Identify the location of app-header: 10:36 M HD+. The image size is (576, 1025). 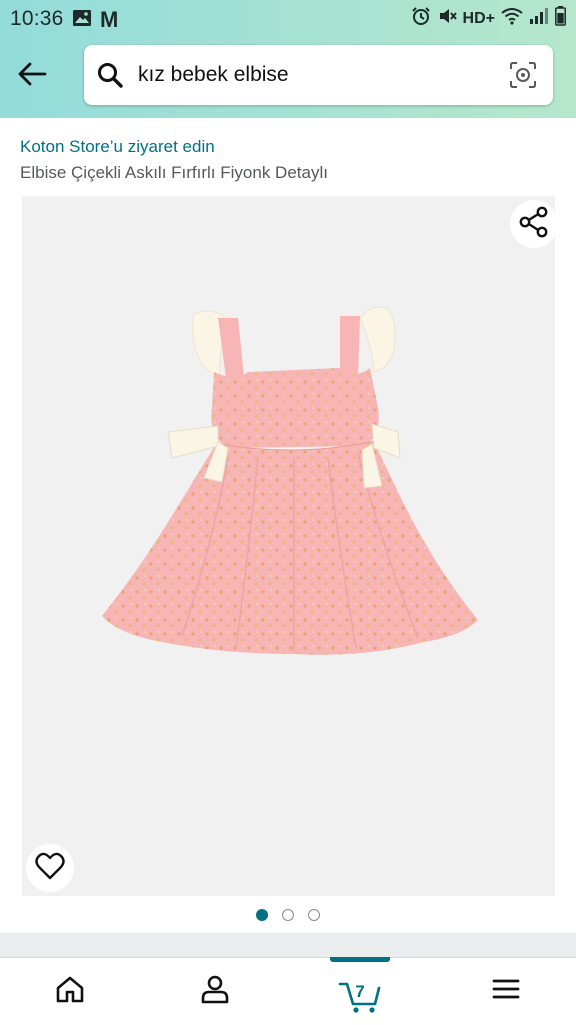
(288, 59).